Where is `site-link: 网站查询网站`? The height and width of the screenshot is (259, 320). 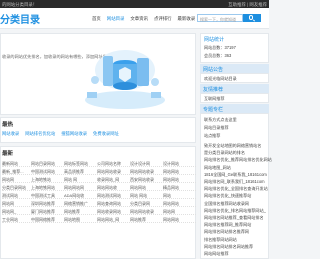 site-link: 网站查询网站 is located at coordinates (113, 202).